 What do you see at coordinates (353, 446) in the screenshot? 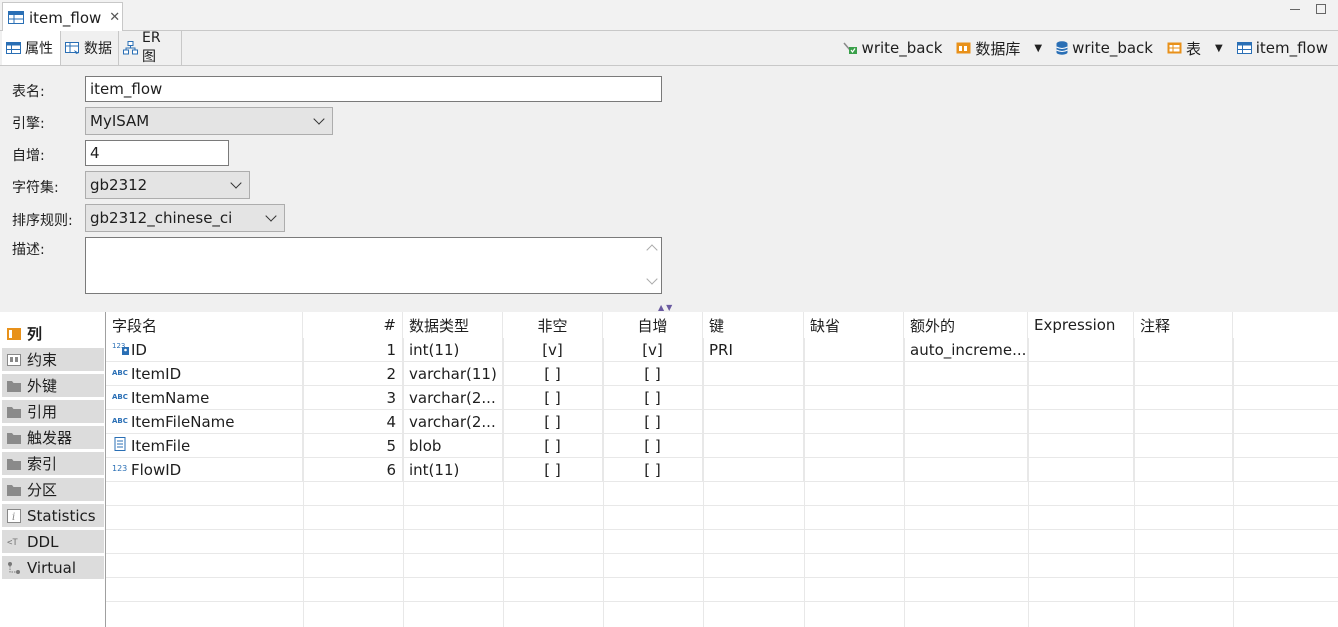
I see `cell-index: 5` at bounding box center [353, 446].